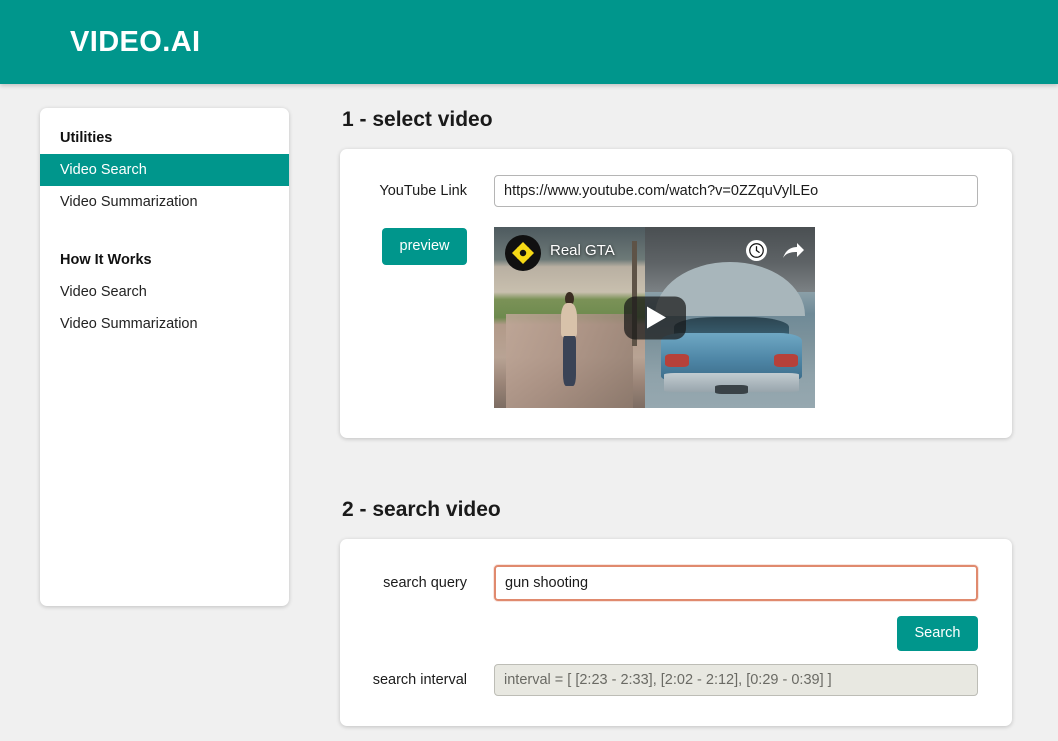 The image size is (1058, 741). What do you see at coordinates (793, 251) in the screenshot?
I see `share-icon` at bounding box center [793, 251].